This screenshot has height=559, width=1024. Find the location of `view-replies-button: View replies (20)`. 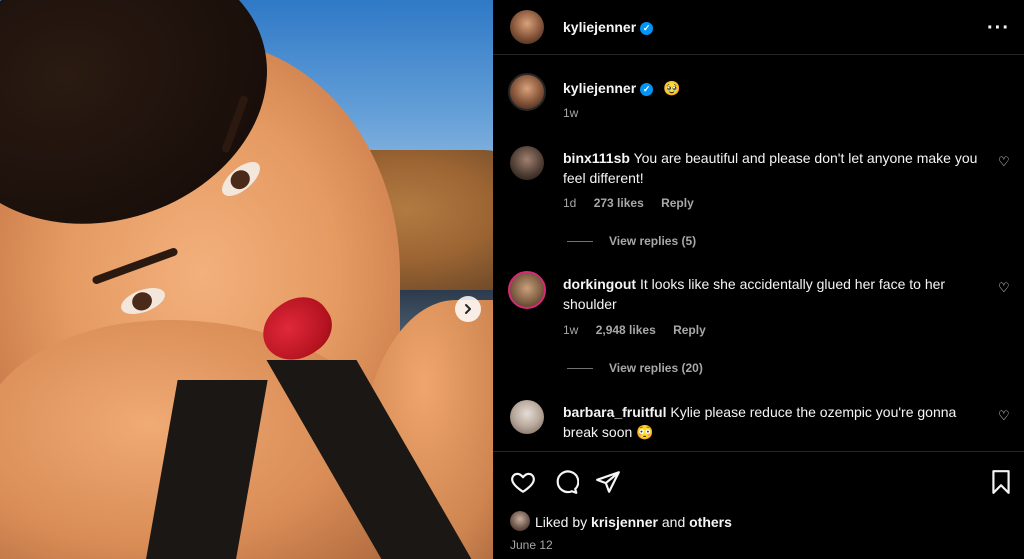

view-replies-button: View replies (20) is located at coordinates (635, 368).